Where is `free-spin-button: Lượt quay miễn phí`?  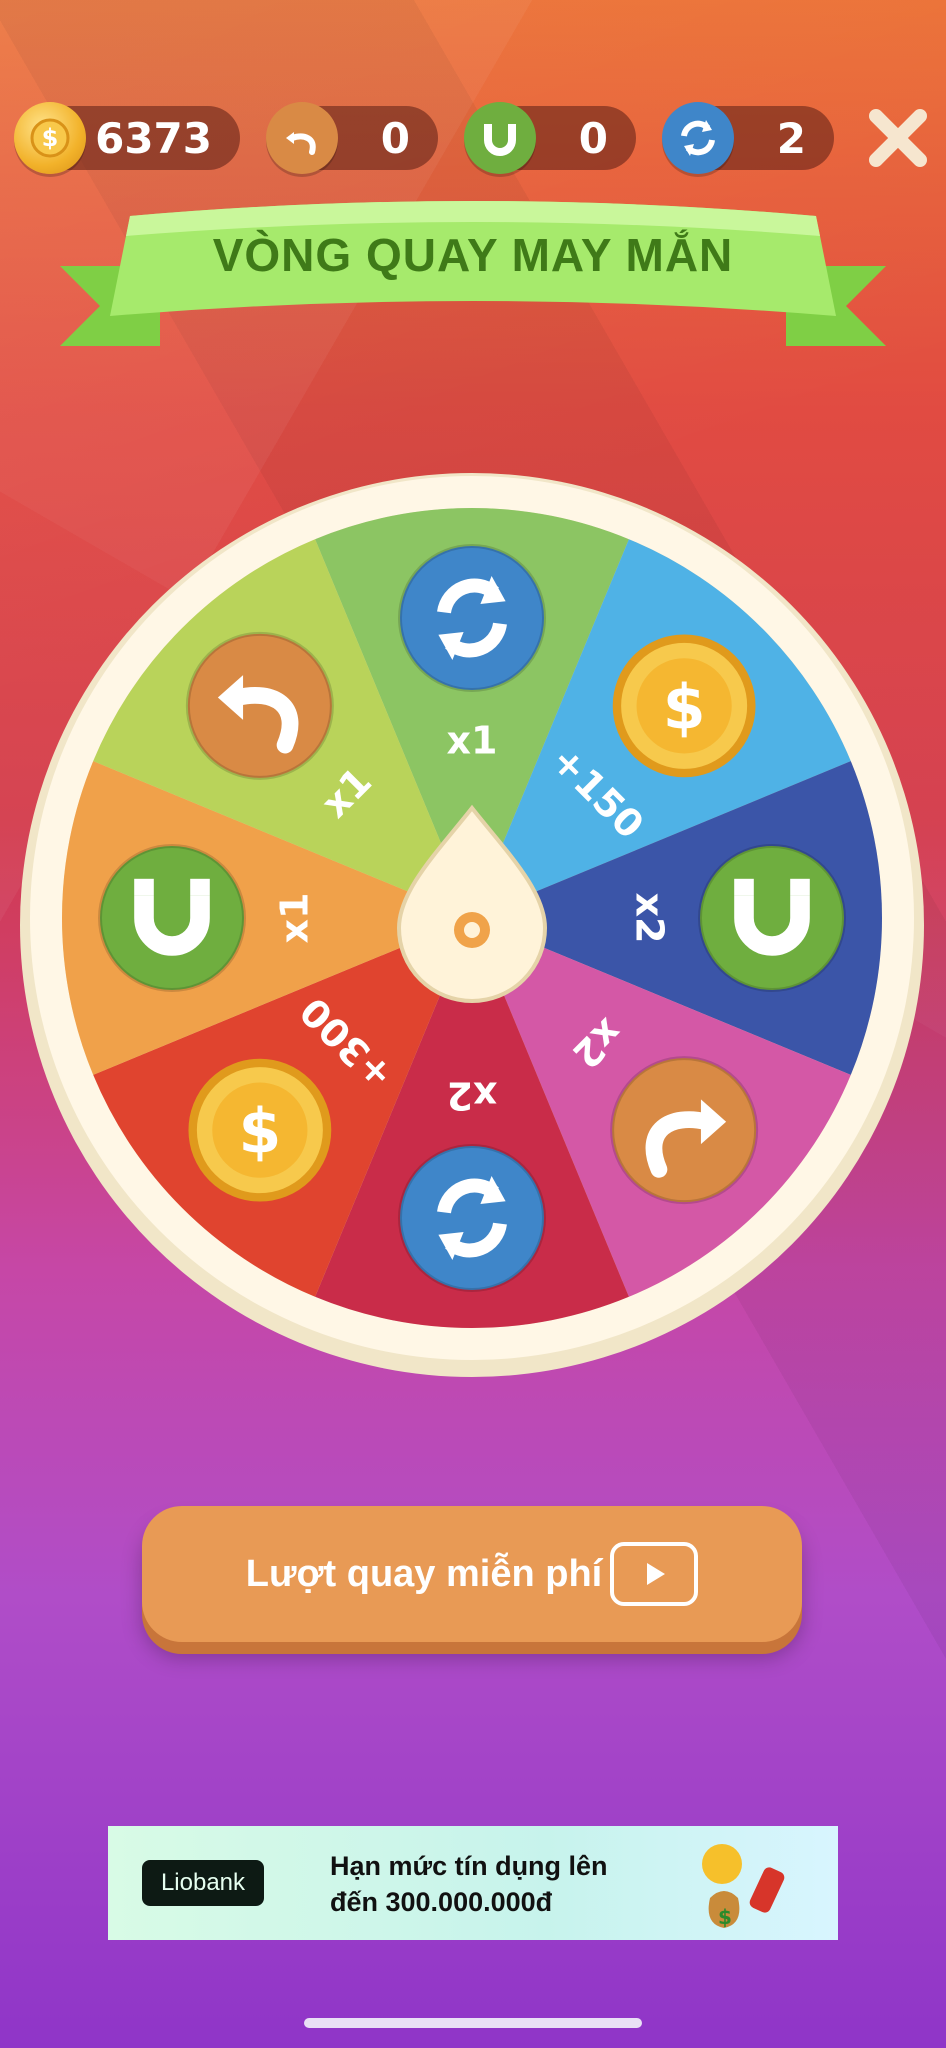
free-spin-button: Lượt quay miễn phí is located at coordinates (472, 1574).